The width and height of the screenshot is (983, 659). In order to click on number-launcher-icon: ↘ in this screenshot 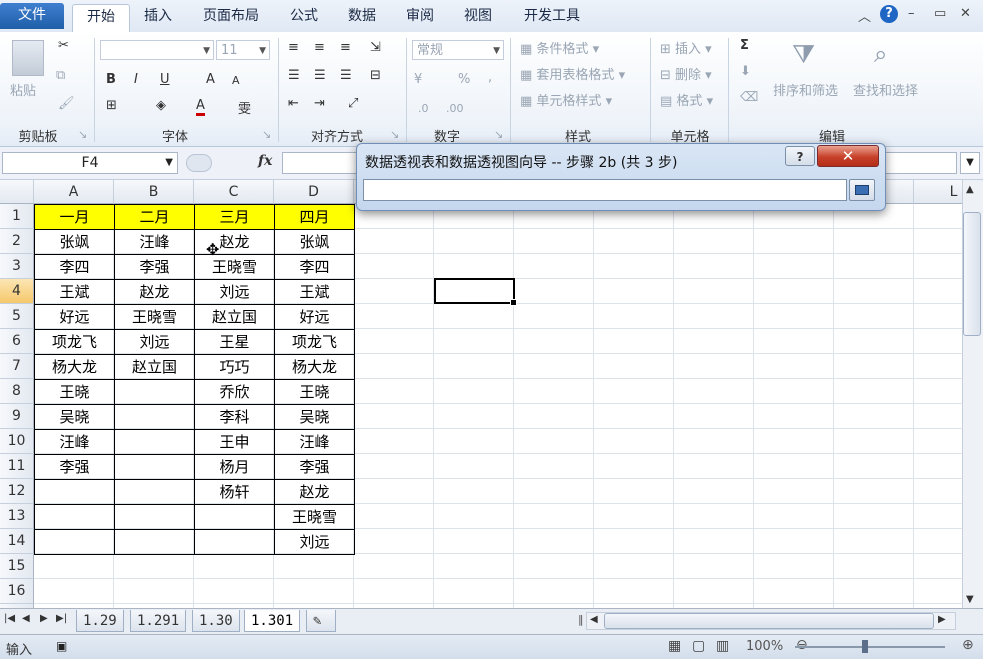, I will do `click(498, 134)`.